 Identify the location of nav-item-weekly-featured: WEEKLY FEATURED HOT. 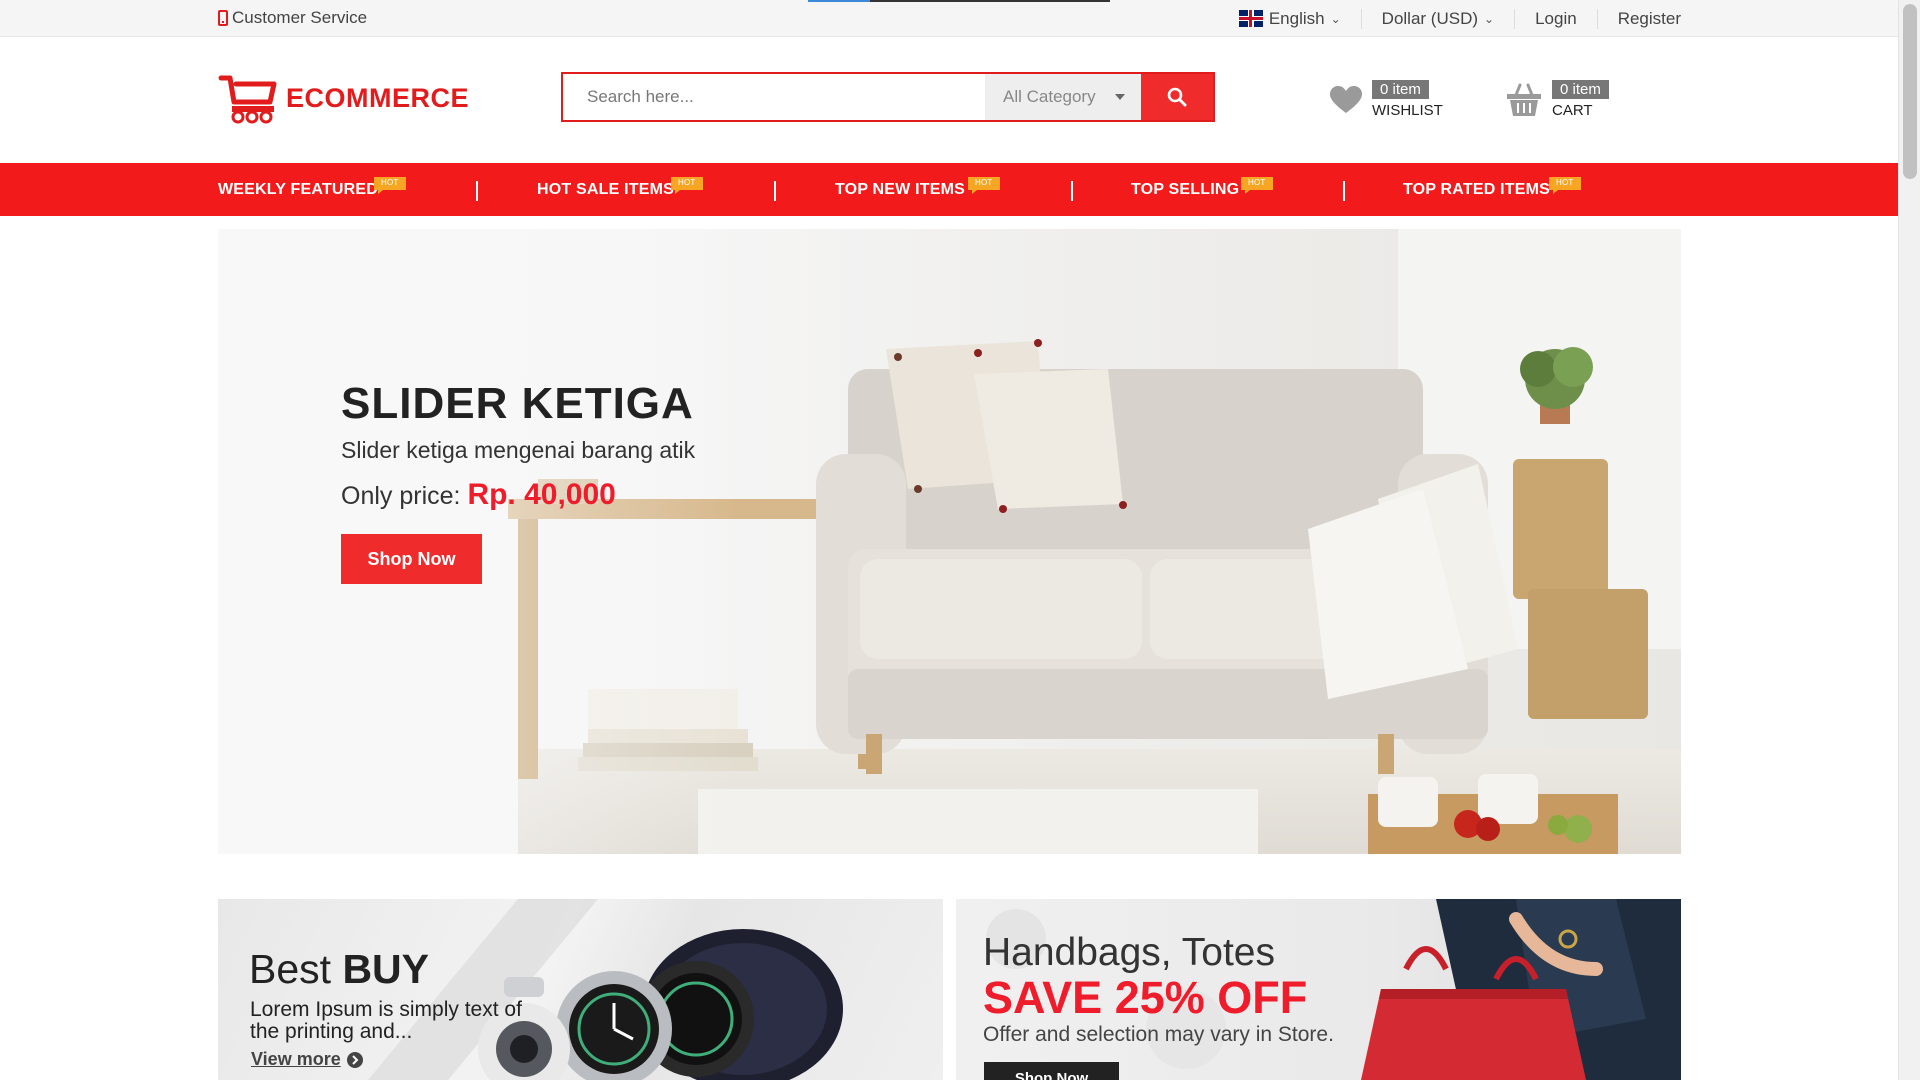
(312, 189).